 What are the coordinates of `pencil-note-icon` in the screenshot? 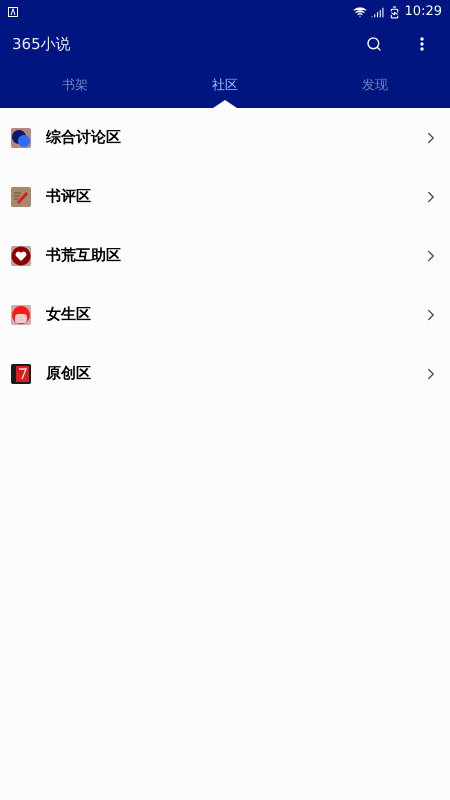 It's located at (21, 196).